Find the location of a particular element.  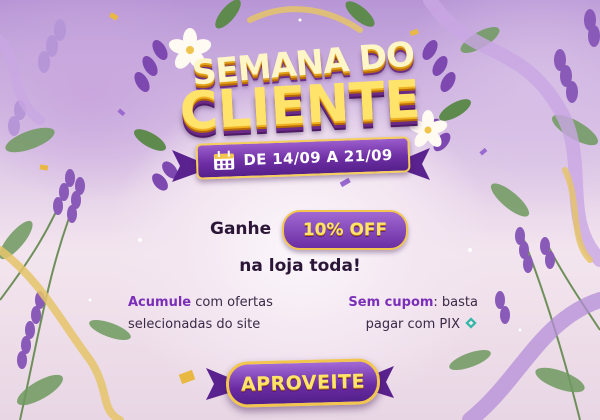

feature-acumule-highlight: Acumule is located at coordinates (160, 302).